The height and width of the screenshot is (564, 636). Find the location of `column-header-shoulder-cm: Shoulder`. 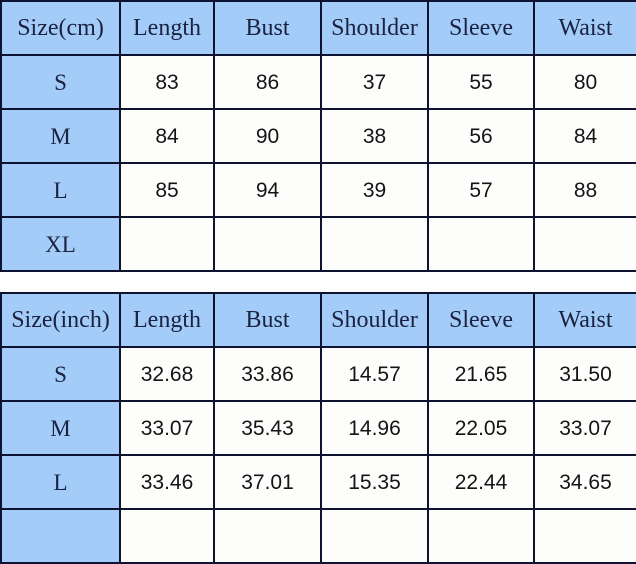

column-header-shoulder-cm: Shoulder is located at coordinates (374, 28).